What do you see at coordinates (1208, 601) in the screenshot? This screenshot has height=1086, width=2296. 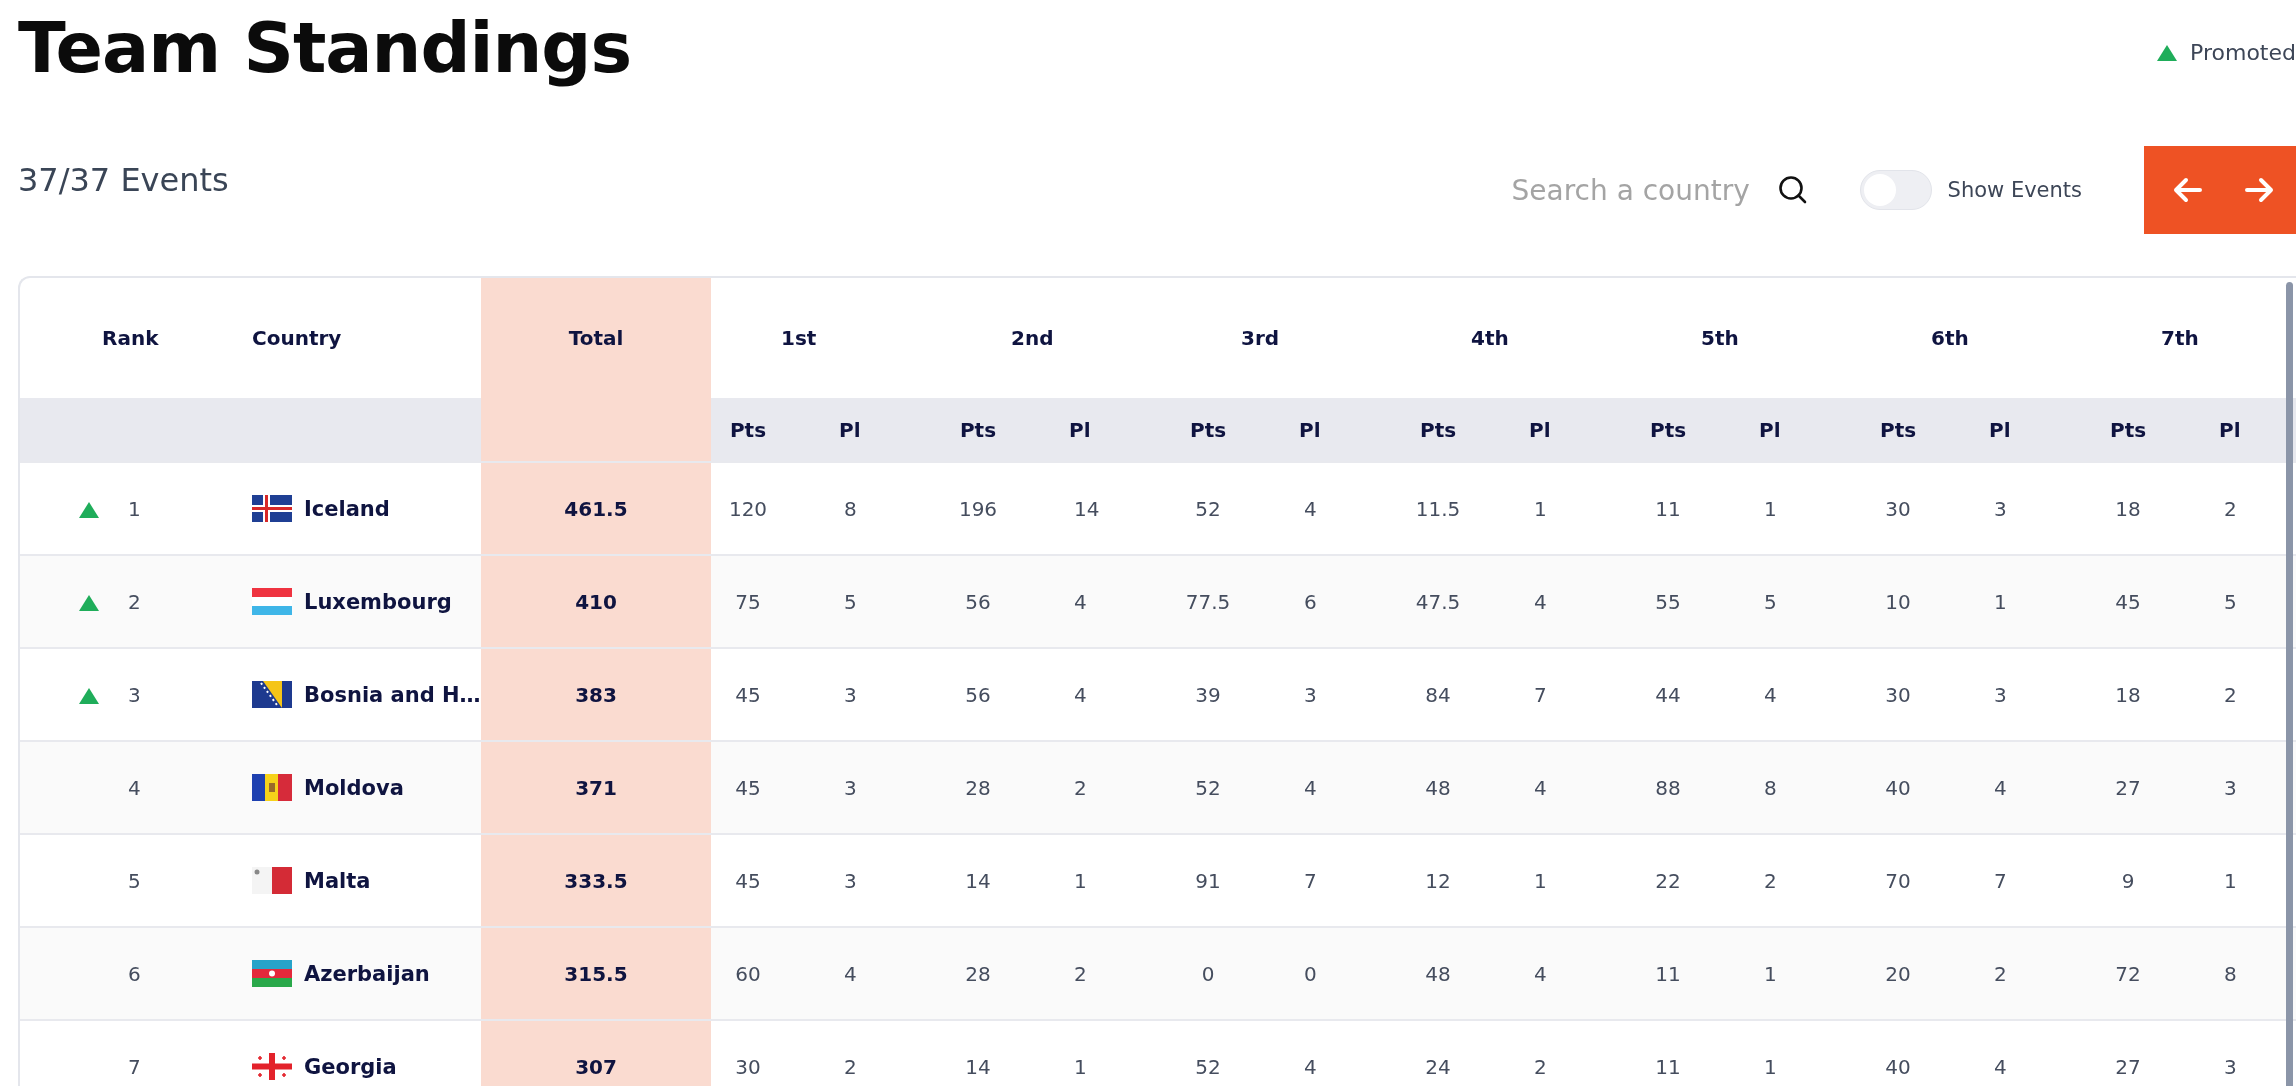 I see `table-cell: 77.5` at bounding box center [1208, 601].